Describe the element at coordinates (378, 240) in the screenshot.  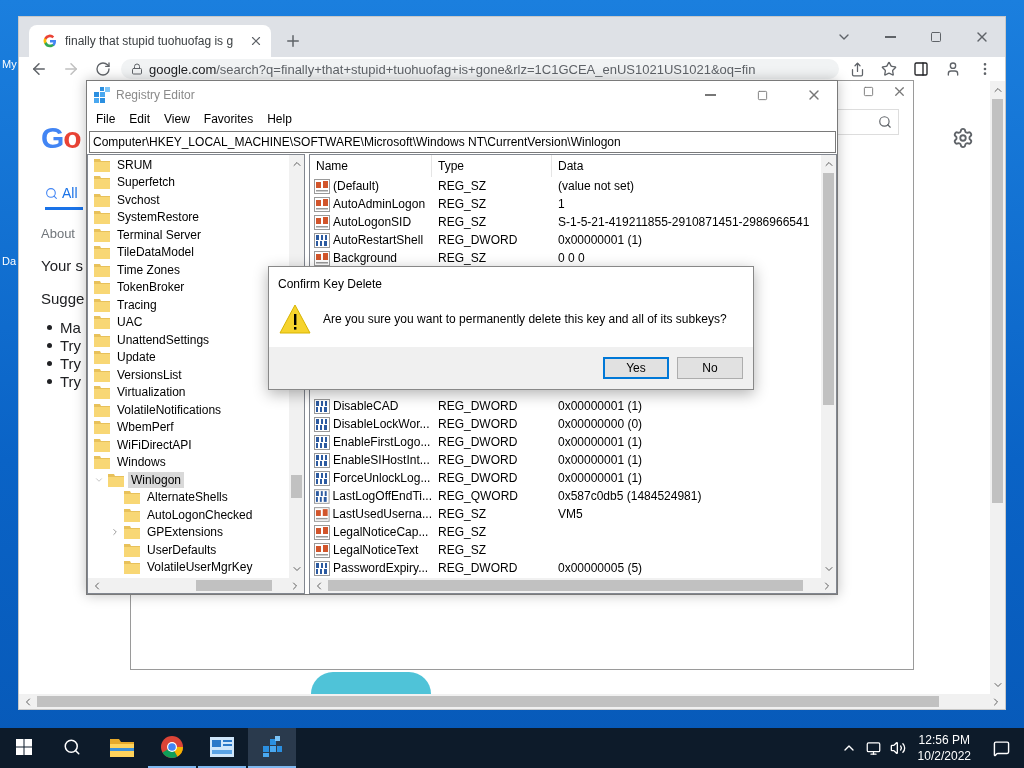
I see `value-name: AutoRestartShell` at that location.